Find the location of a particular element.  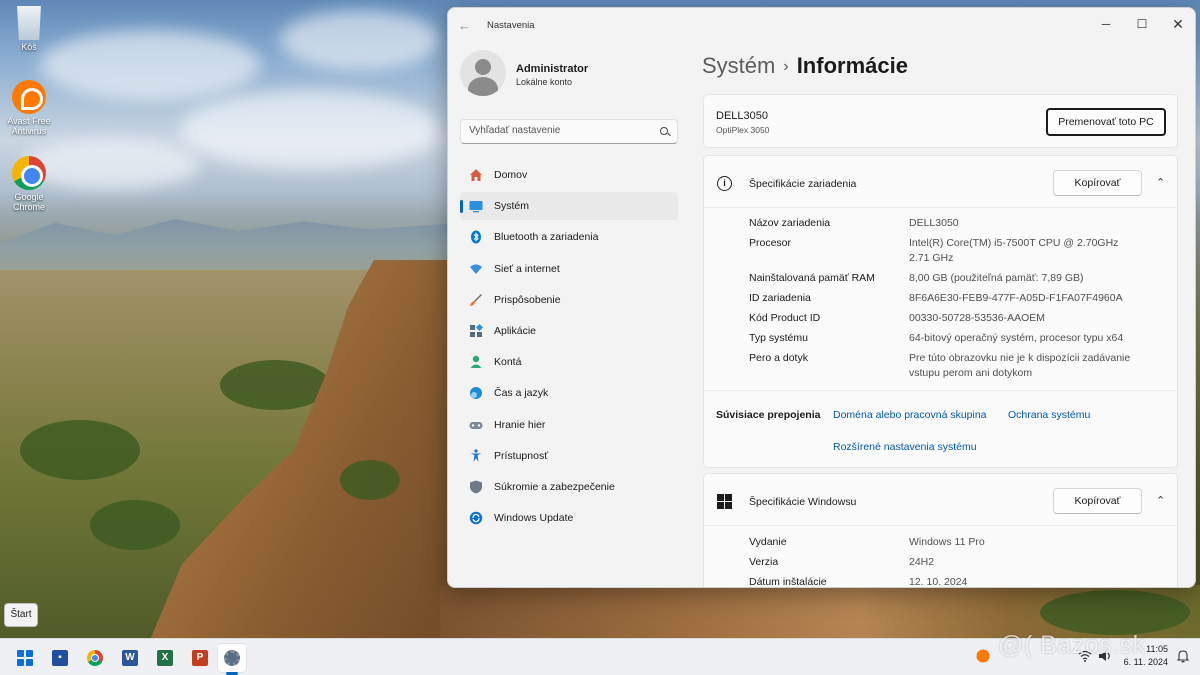

taskbar-app-settings is located at coordinates (232, 658).